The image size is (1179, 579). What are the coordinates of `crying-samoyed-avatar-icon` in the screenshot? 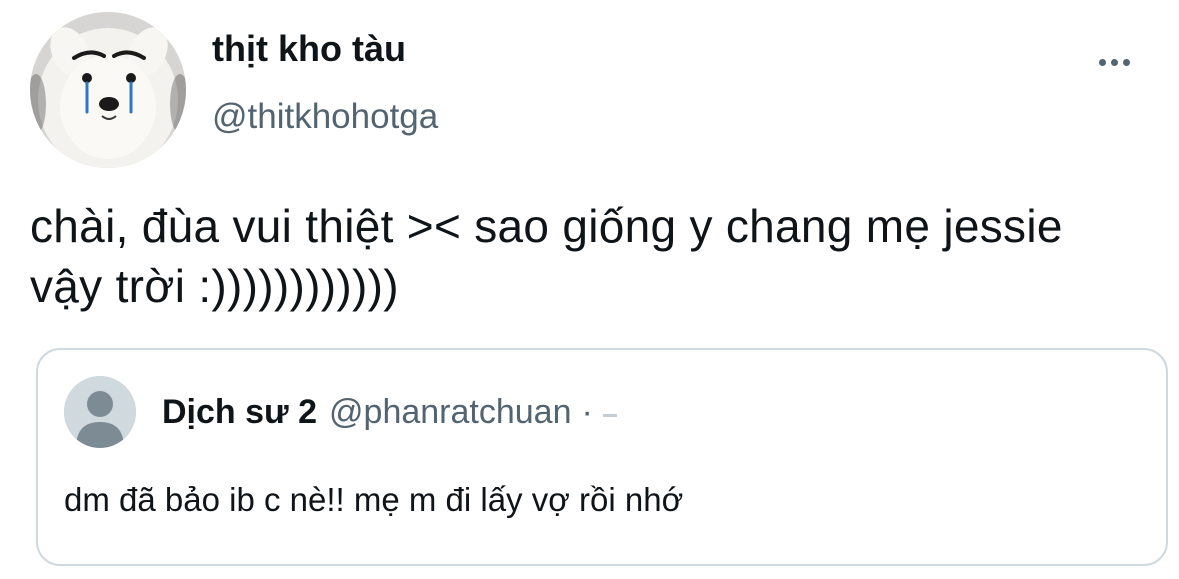 It's located at (108, 90).